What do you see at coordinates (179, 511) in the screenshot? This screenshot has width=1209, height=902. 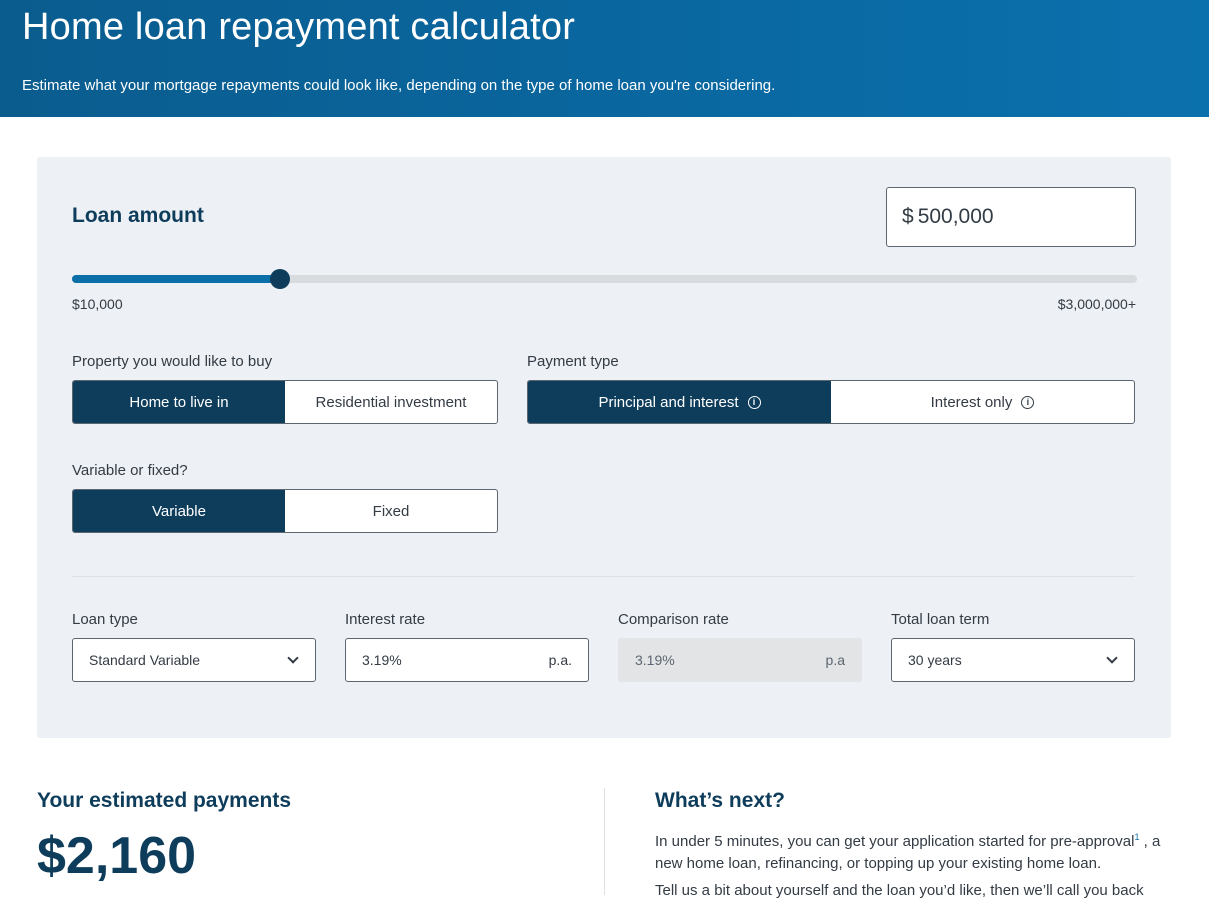 I see `rate-option-variable: Variable` at bounding box center [179, 511].